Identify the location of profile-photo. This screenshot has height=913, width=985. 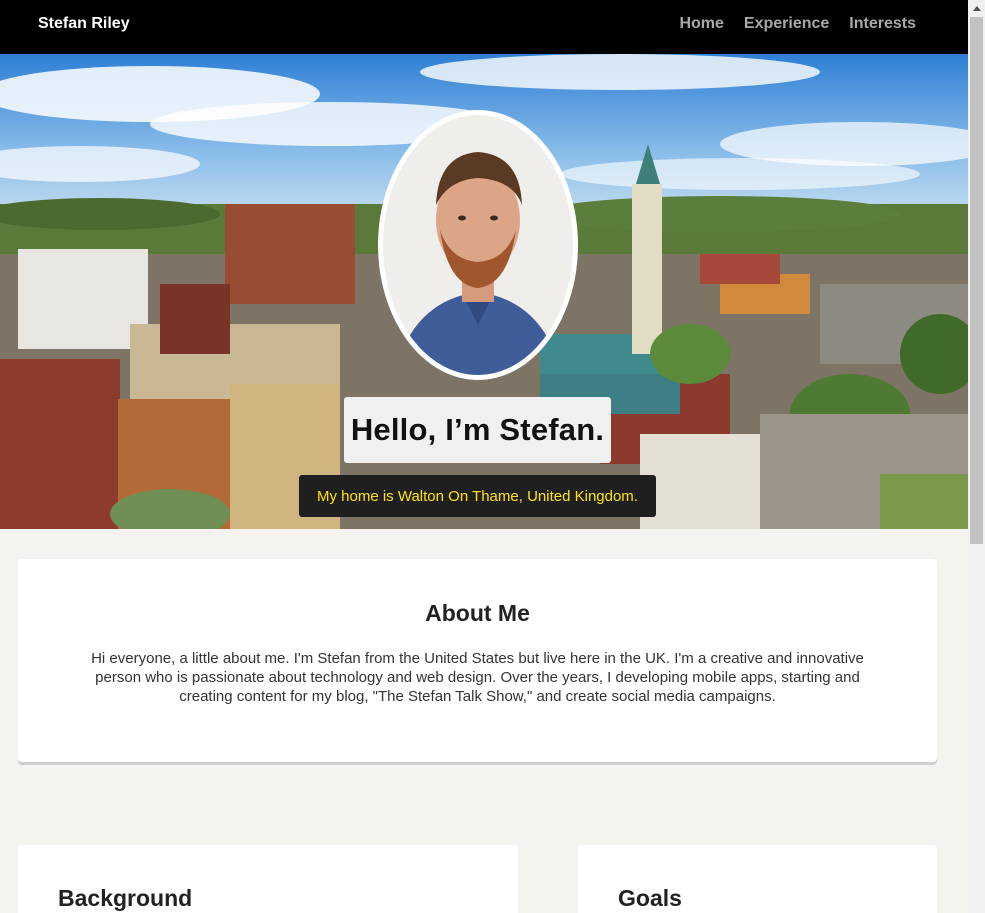
(478, 245).